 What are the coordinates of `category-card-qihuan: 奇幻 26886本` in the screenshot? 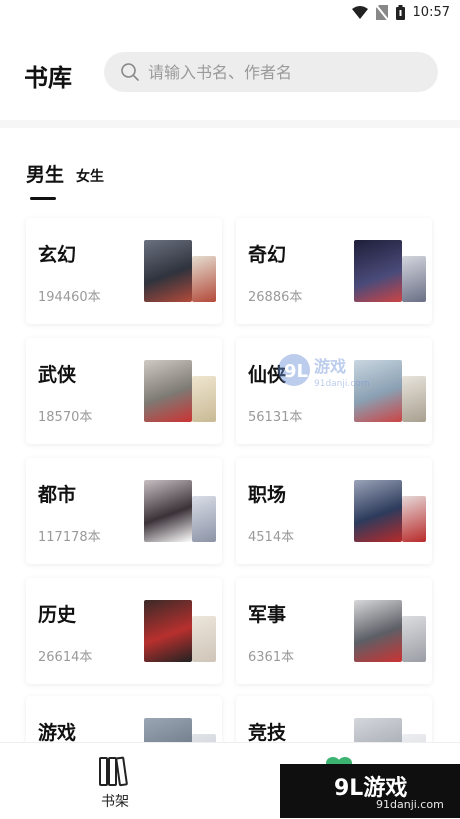 It's located at (334, 271).